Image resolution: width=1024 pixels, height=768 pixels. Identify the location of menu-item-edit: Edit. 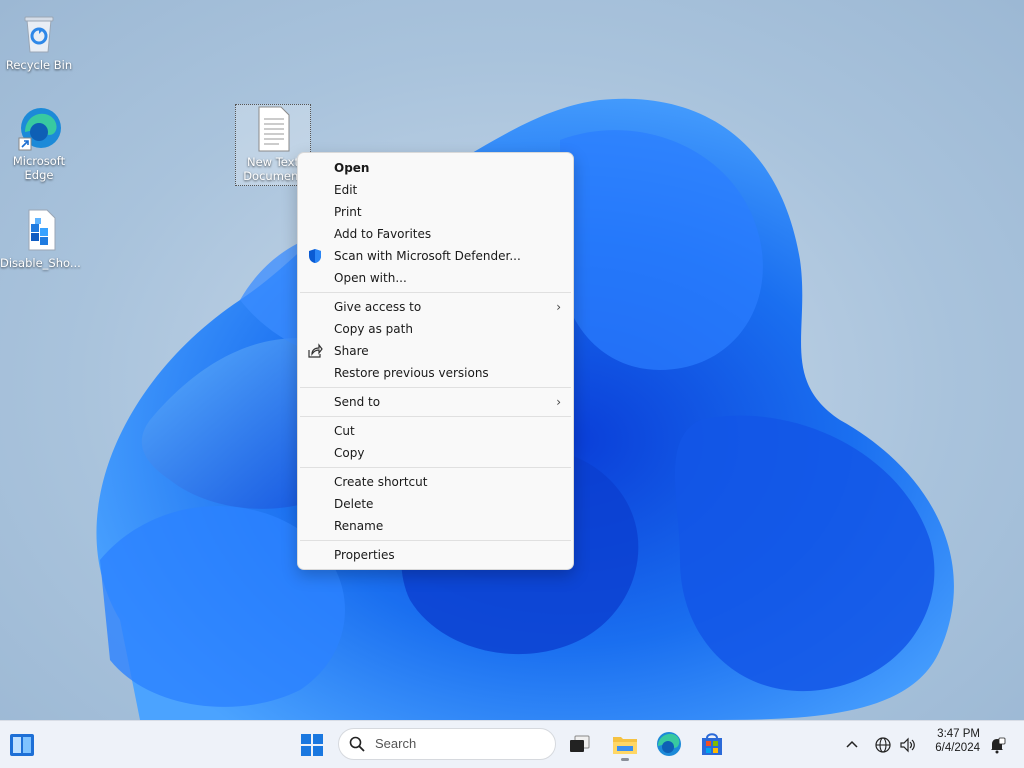
(435, 190).